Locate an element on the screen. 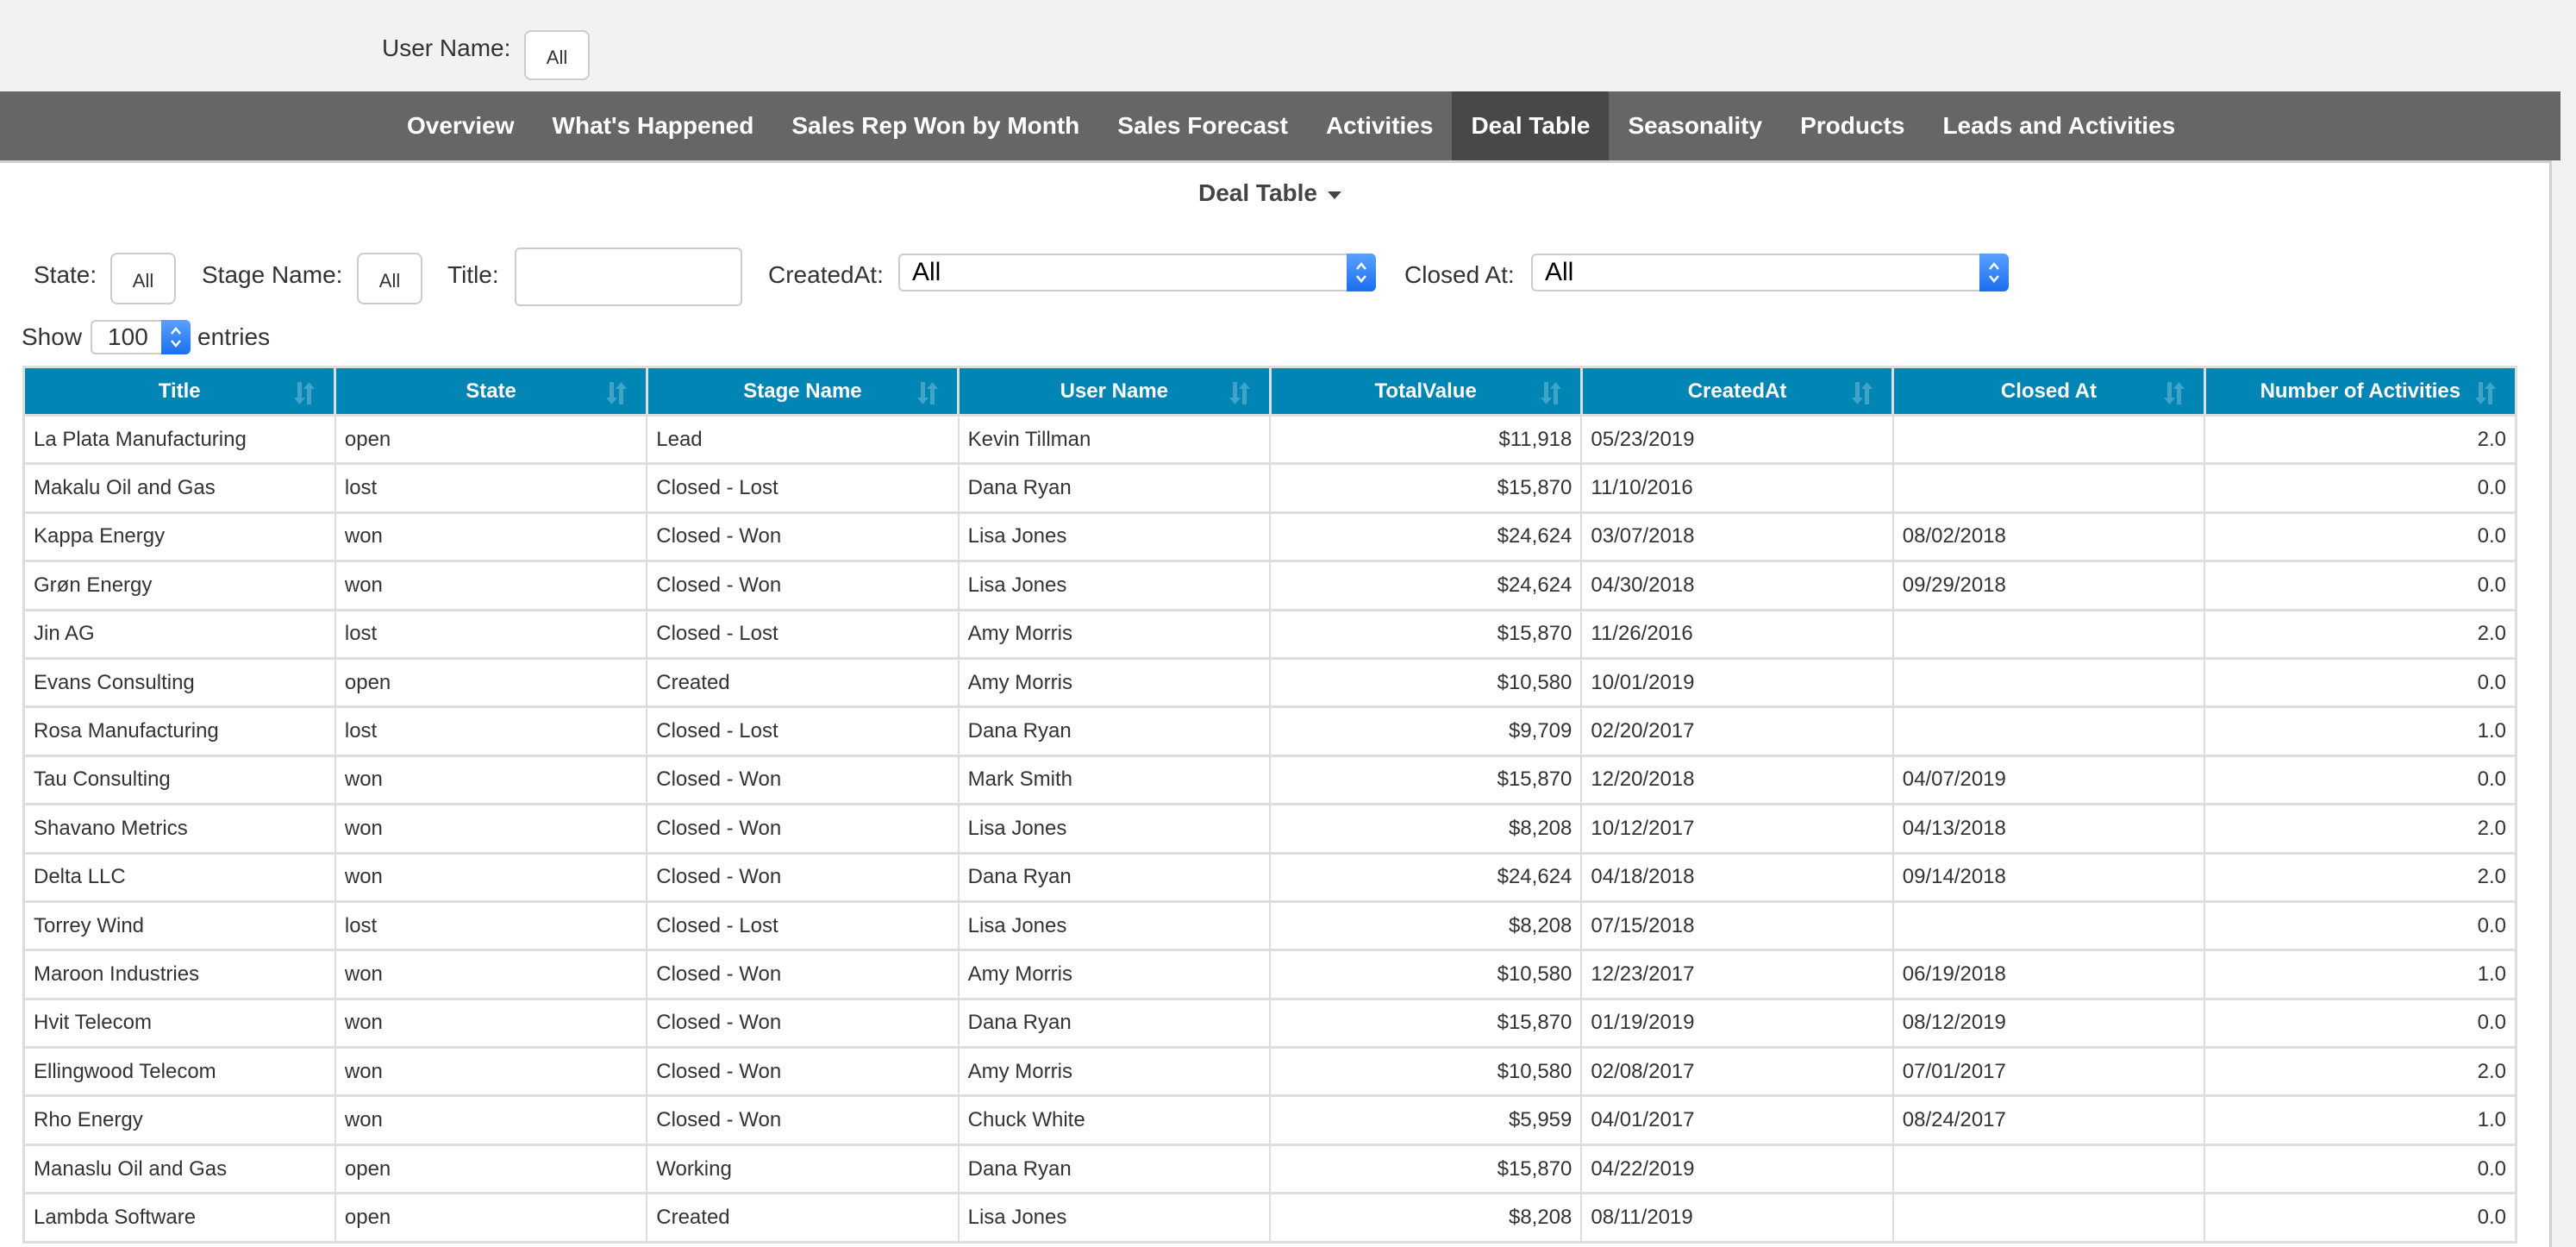 Image resolution: width=2576 pixels, height=1247 pixels. cell-number-of-activities: 1.0 is located at coordinates (2360, 1119).